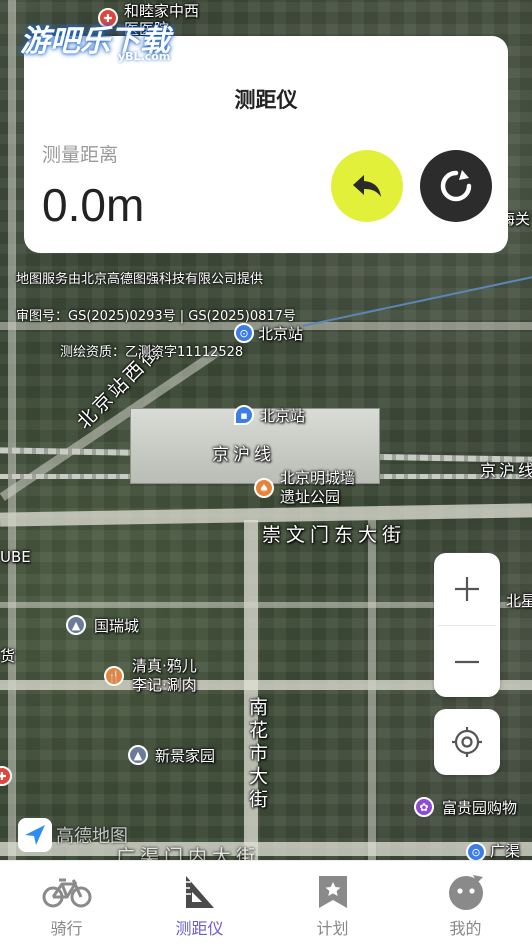  What do you see at coordinates (266, 100) in the screenshot?
I see `page-title: 测距仪` at bounding box center [266, 100].